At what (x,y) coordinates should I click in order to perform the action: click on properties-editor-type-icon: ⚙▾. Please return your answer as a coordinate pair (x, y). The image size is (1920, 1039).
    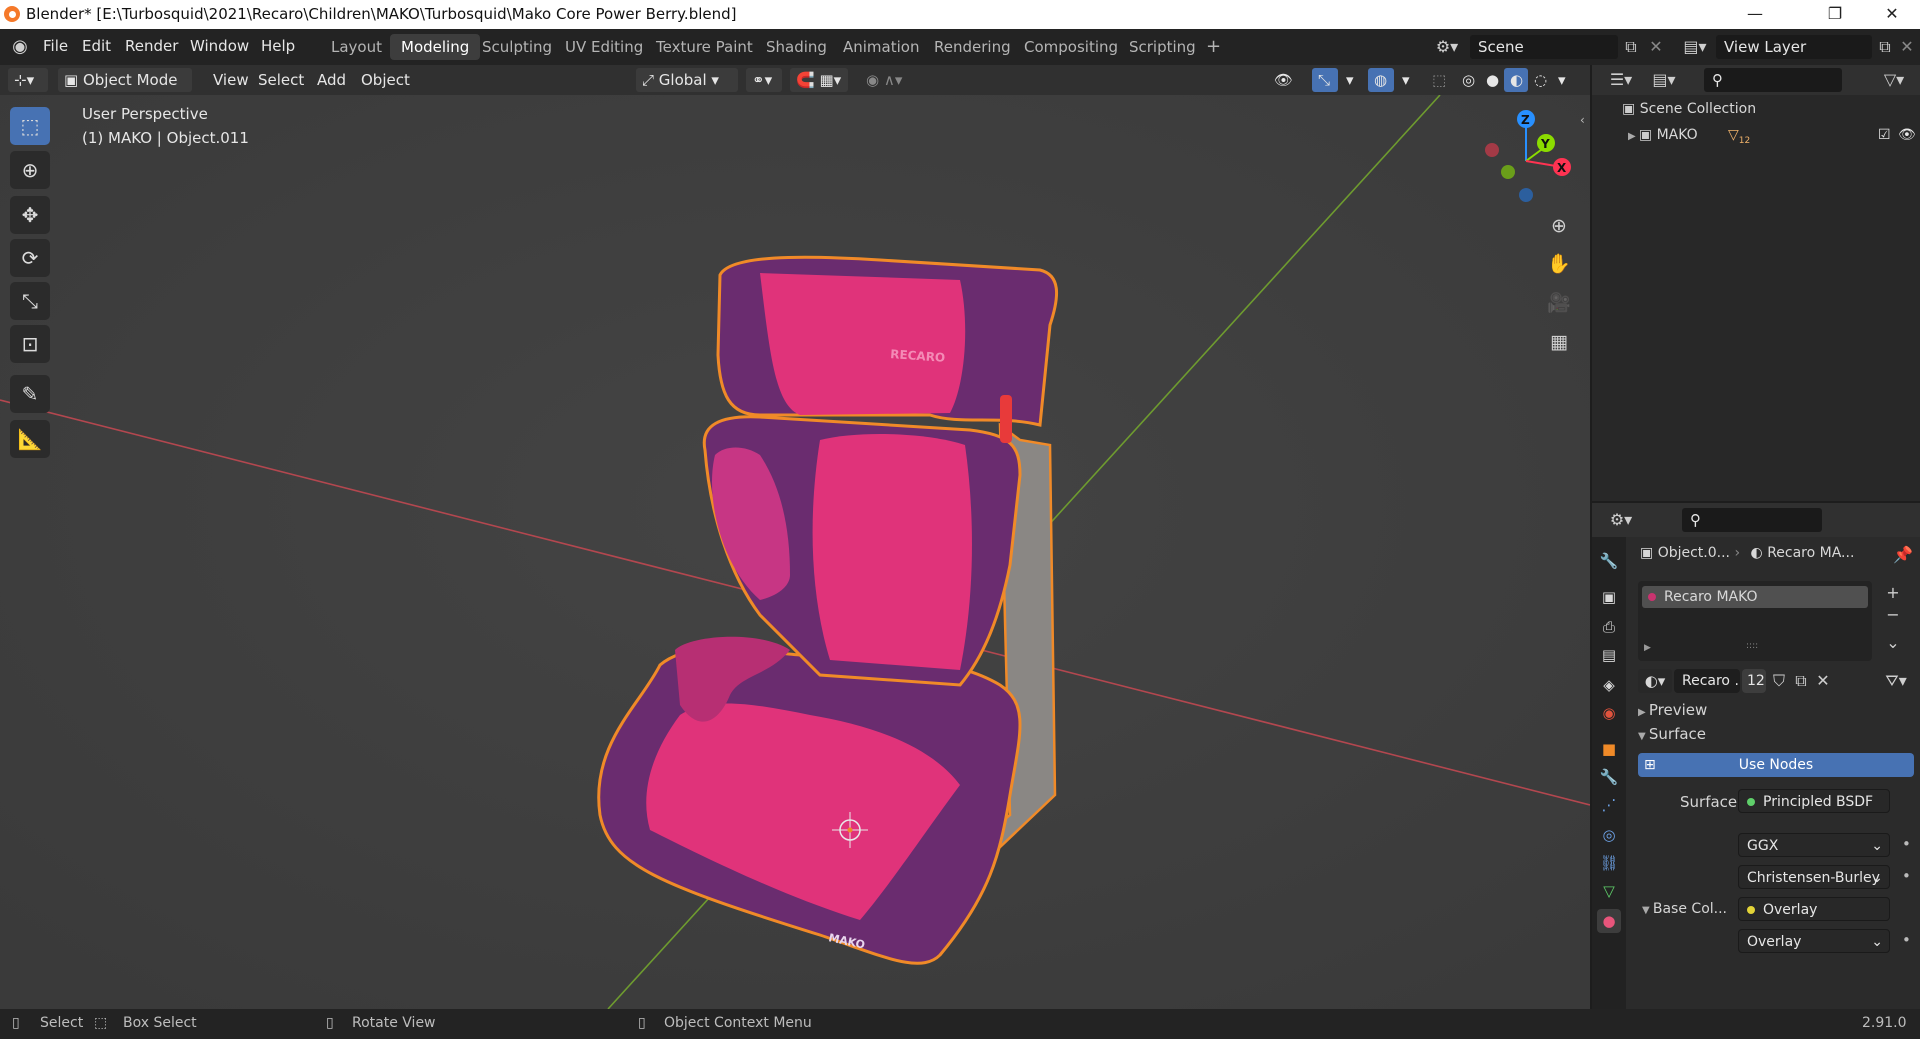
    Looking at the image, I should click on (1621, 520).